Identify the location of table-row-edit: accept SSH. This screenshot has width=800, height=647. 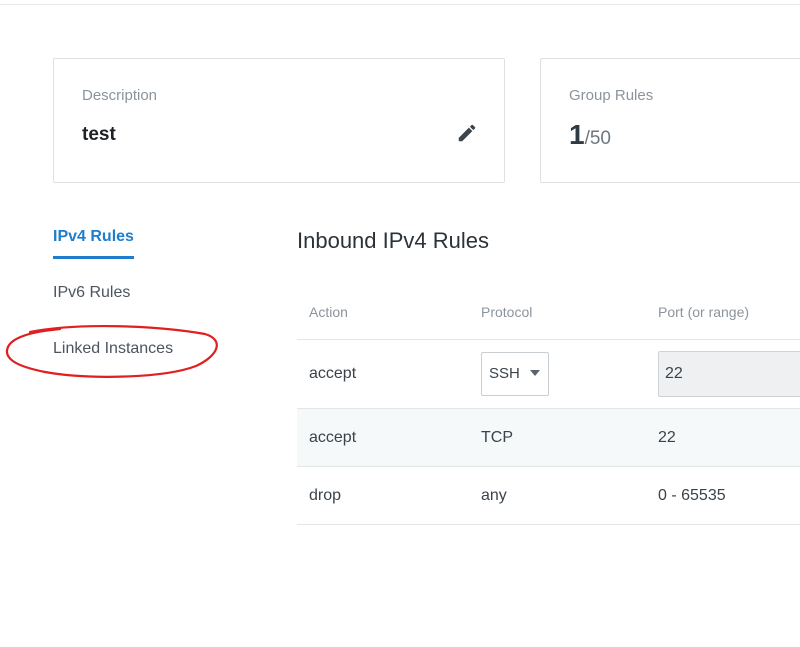
(548, 374).